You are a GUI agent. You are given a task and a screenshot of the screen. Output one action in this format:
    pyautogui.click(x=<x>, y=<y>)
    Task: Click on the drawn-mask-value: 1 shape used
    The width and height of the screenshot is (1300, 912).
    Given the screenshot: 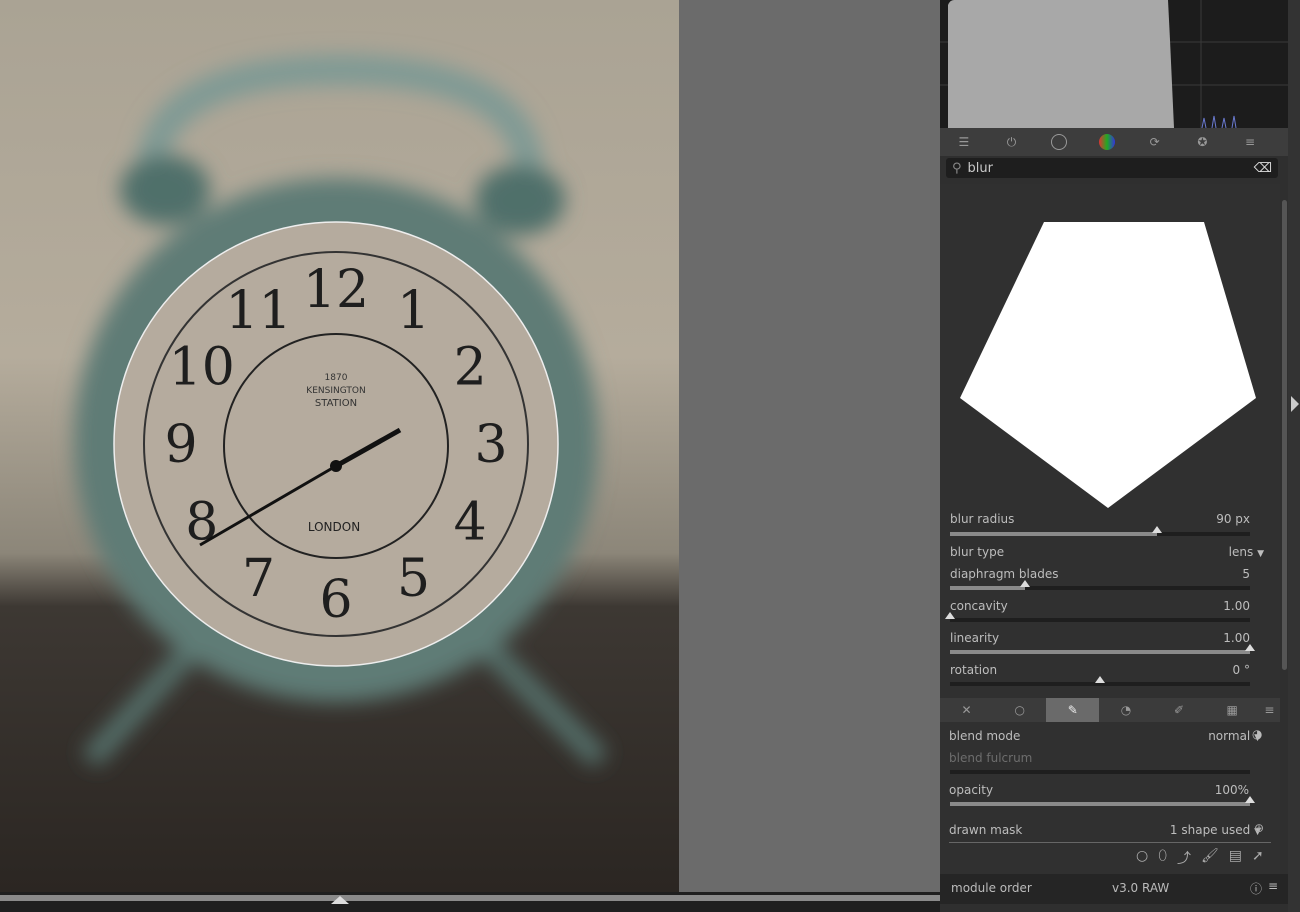 What is the action you would take?
    pyautogui.click(x=1210, y=830)
    